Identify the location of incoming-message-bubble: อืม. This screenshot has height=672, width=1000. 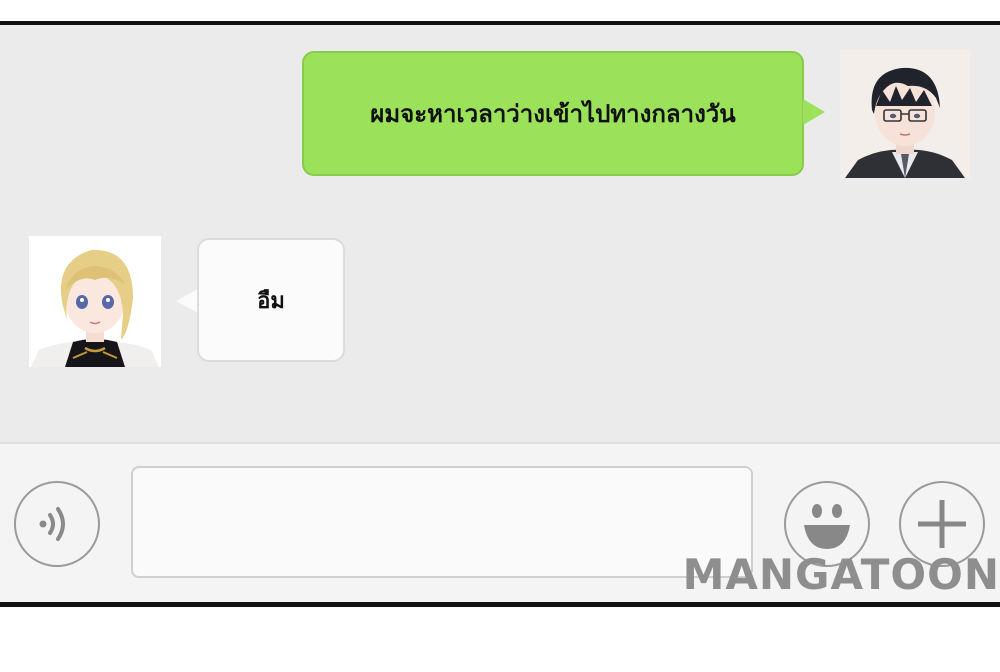
(271, 300).